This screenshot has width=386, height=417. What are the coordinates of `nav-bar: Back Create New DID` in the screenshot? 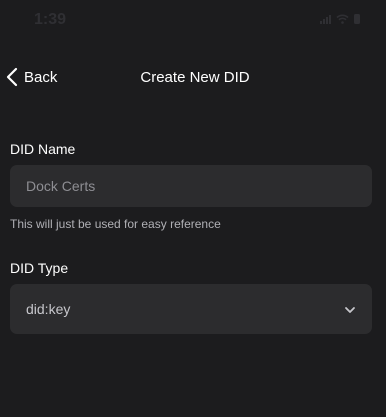 It's located at (193, 78).